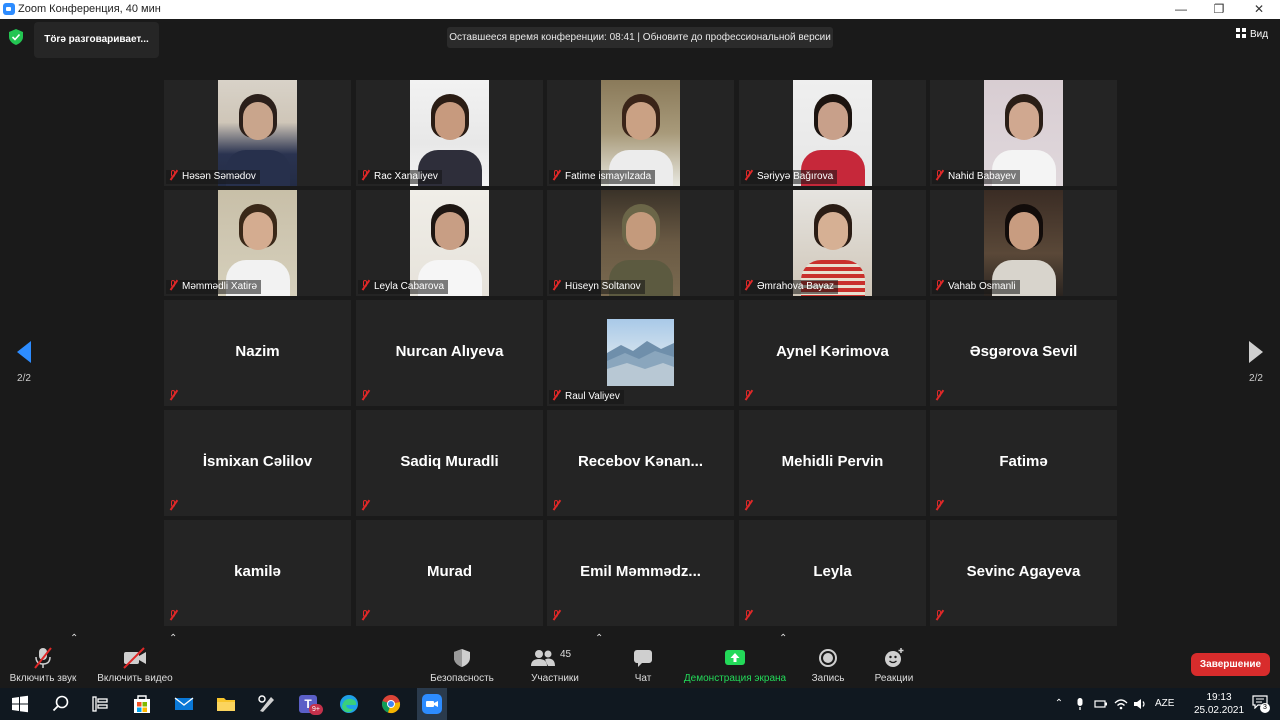  Describe the element at coordinates (1023, 573) in the screenshot. I see `participant-tile: Sevinc Agayeva` at that location.